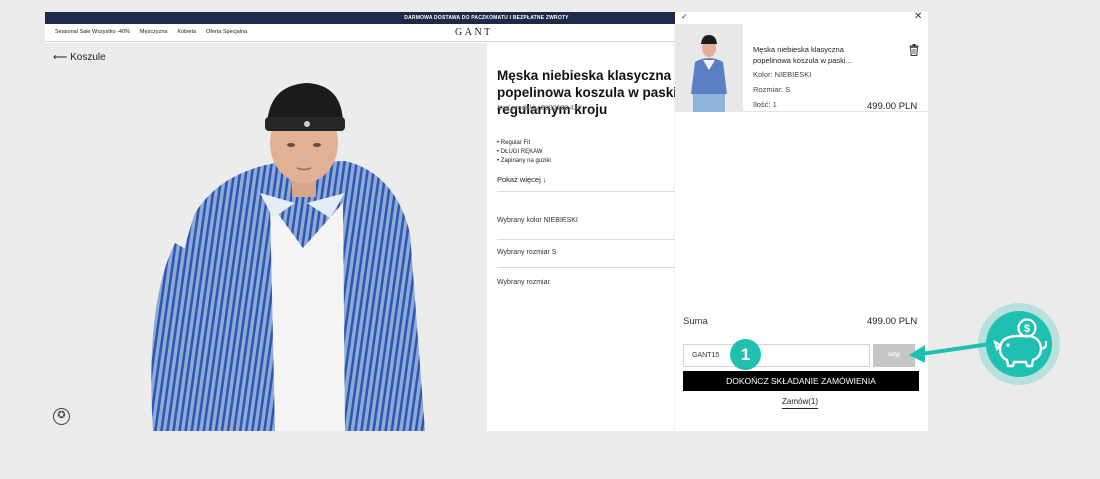  What do you see at coordinates (695, 321) in the screenshot?
I see `total-label: Suma` at bounding box center [695, 321].